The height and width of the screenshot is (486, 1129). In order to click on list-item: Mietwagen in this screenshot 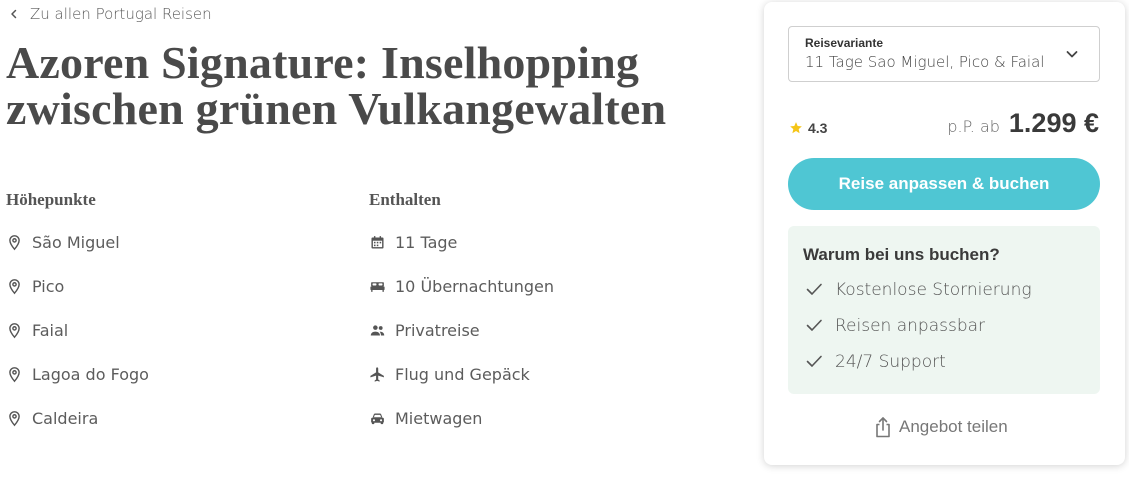, I will do `click(461, 431)`.